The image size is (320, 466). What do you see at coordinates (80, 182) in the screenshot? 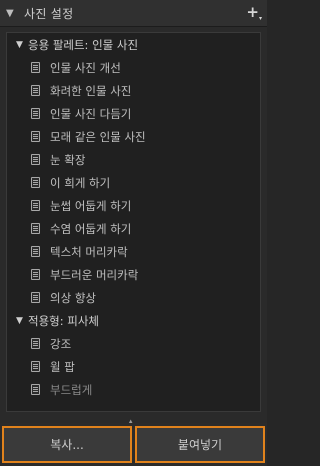
I see `preset-item-label: 이 희게 하기` at bounding box center [80, 182].